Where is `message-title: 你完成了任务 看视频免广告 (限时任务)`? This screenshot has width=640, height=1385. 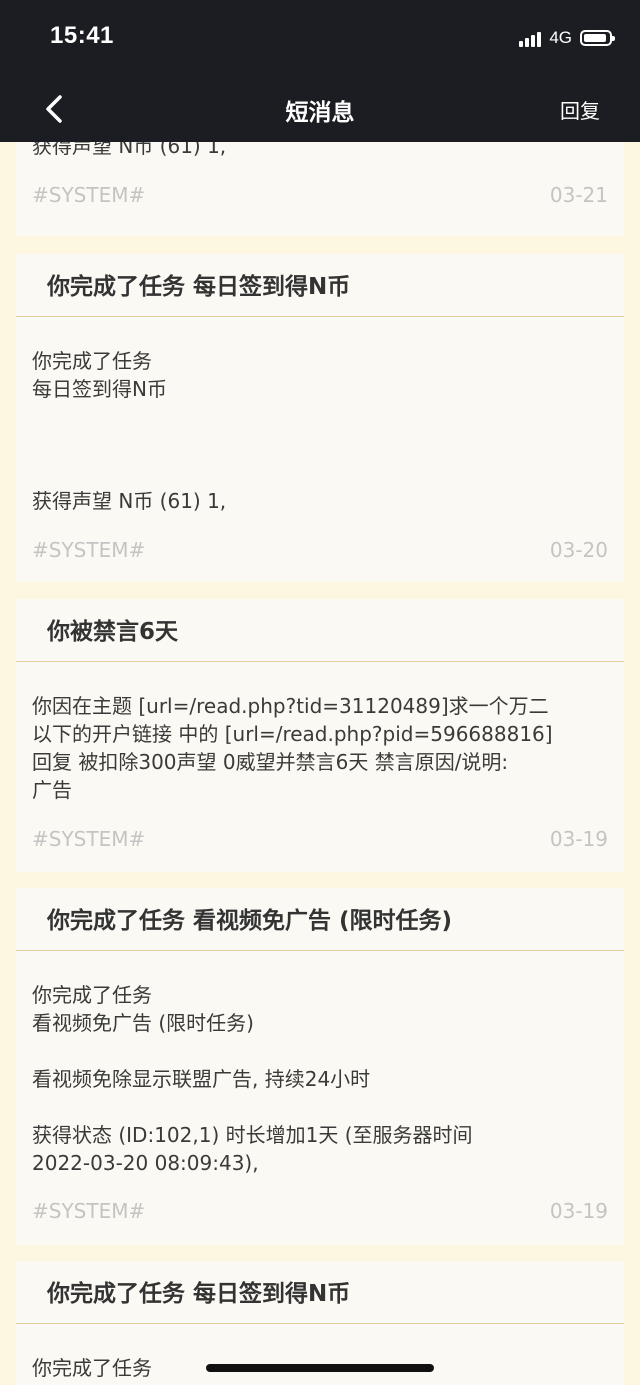 message-title: 你完成了任务 看视频免广告 (限时任务) is located at coordinates (320, 919).